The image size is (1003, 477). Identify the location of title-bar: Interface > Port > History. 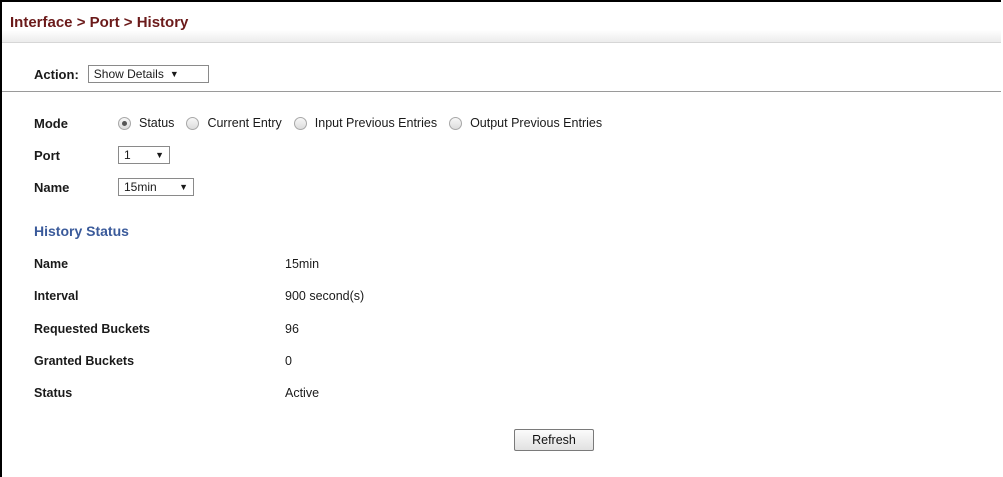
(501, 22).